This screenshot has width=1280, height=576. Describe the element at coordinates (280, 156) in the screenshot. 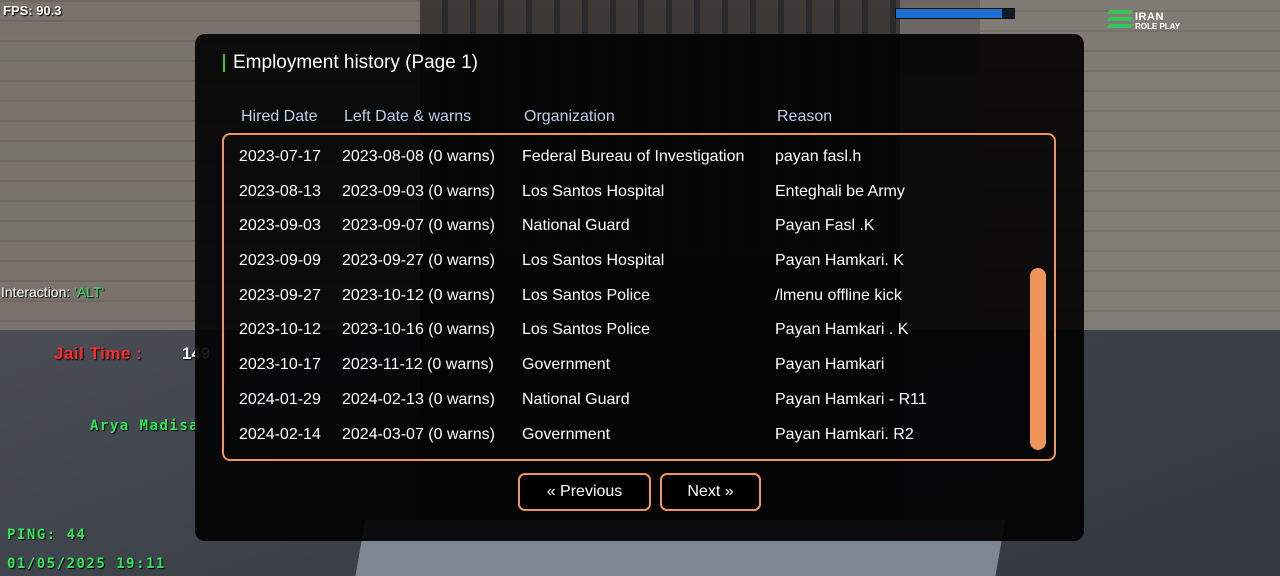

I see `cell-hired-date: 2023-07-17` at that location.